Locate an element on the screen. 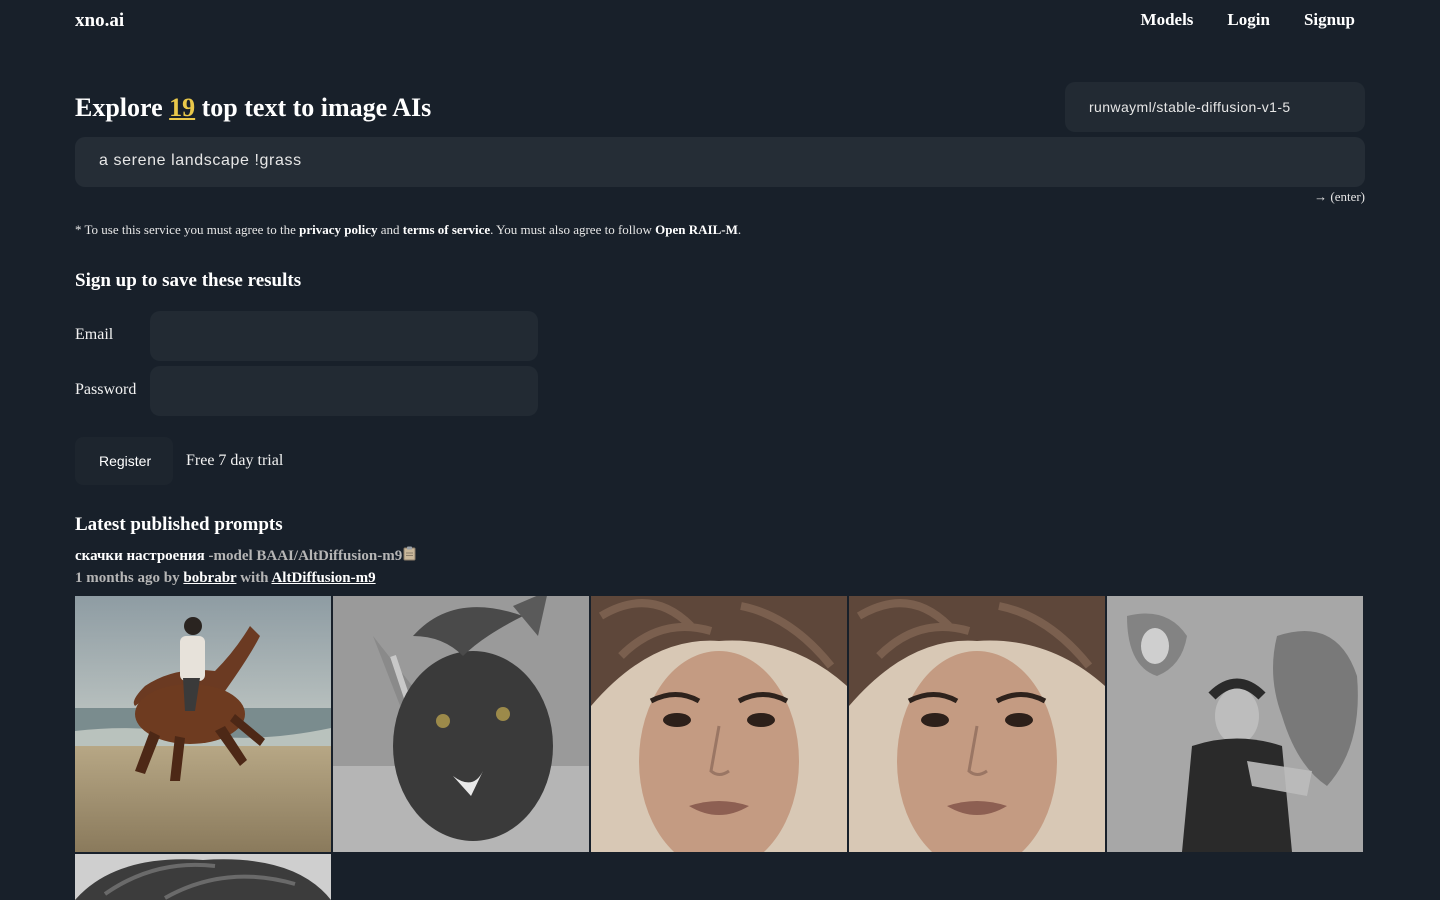 The width and height of the screenshot is (1440, 900). title-suffix: top text to image AIs is located at coordinates (316, 107).